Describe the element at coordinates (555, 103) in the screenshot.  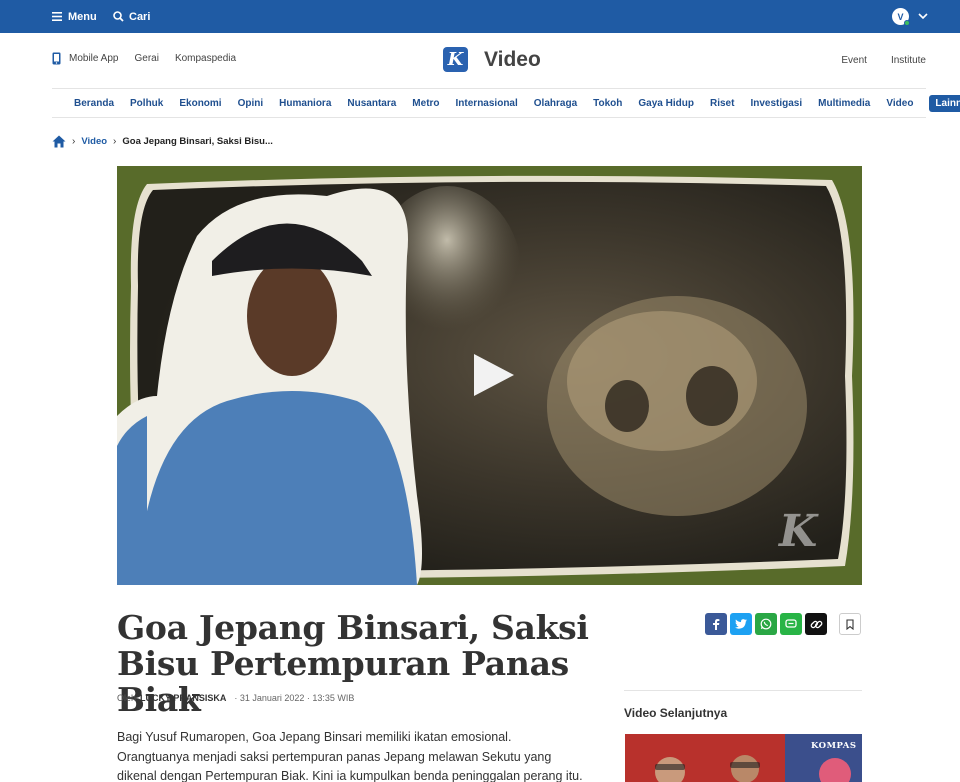
I see `nav-item-olahraga: Olahraga` at that location.